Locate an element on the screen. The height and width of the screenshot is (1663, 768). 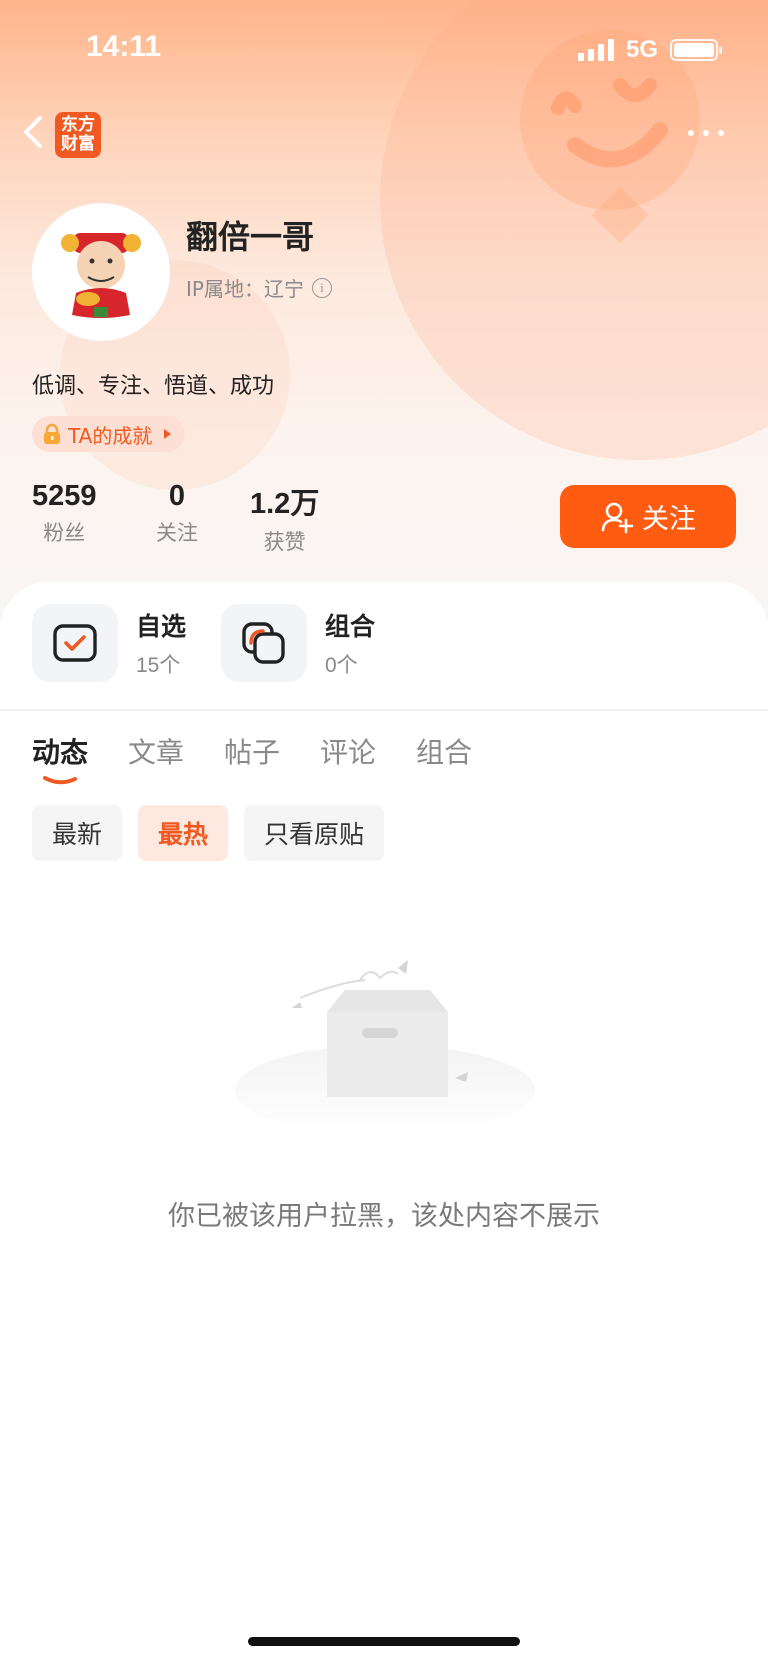
home-indicator is located at coordinates (384, 1641).